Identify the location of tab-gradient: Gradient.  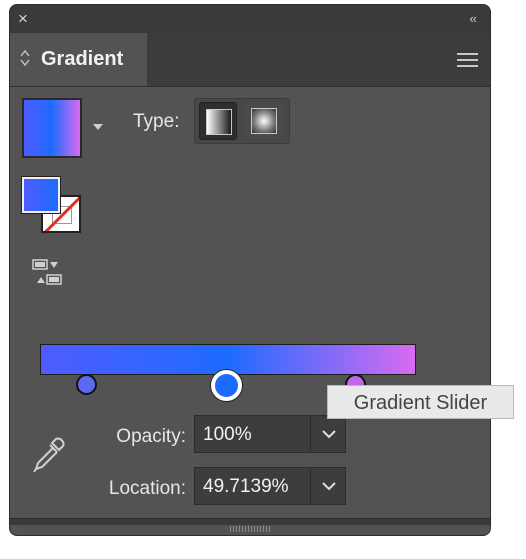
(78, 59).